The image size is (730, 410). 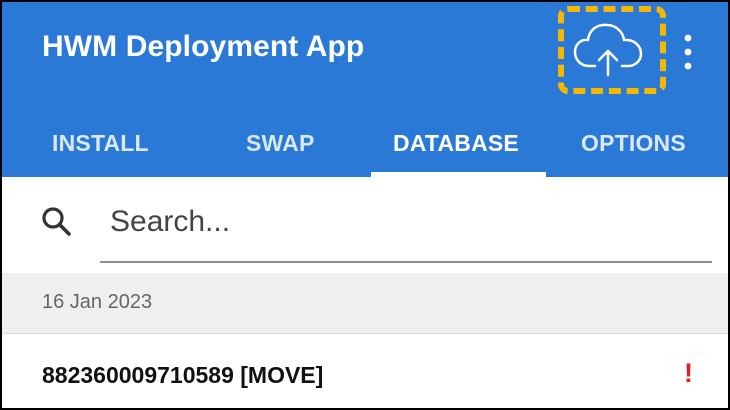 What do you see at coordinates (633, 143) in the screenshot?
I see `tab-options: OPTIONS` at bounding box center [633, 143].